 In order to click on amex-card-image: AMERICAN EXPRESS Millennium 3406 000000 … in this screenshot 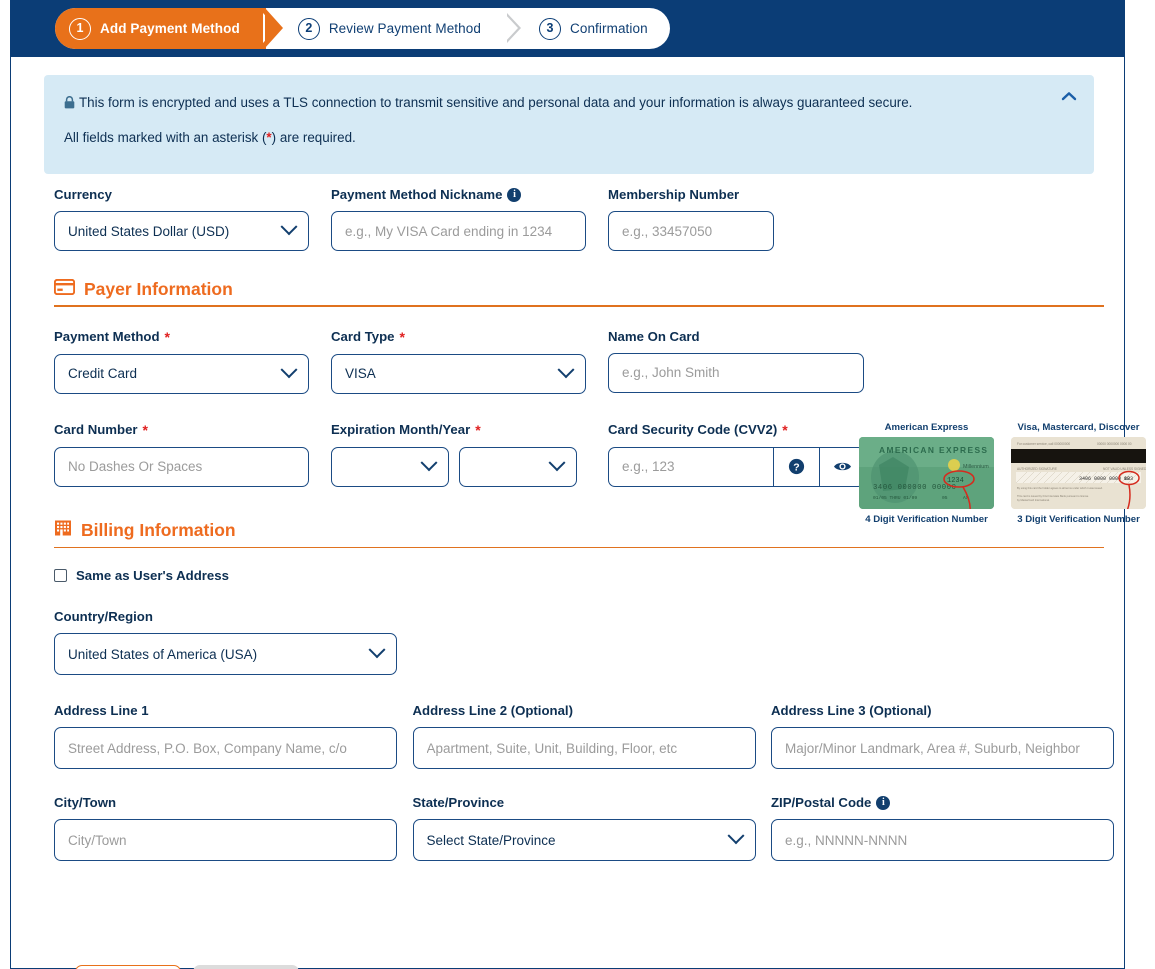, I will do `click(926, 472)`.